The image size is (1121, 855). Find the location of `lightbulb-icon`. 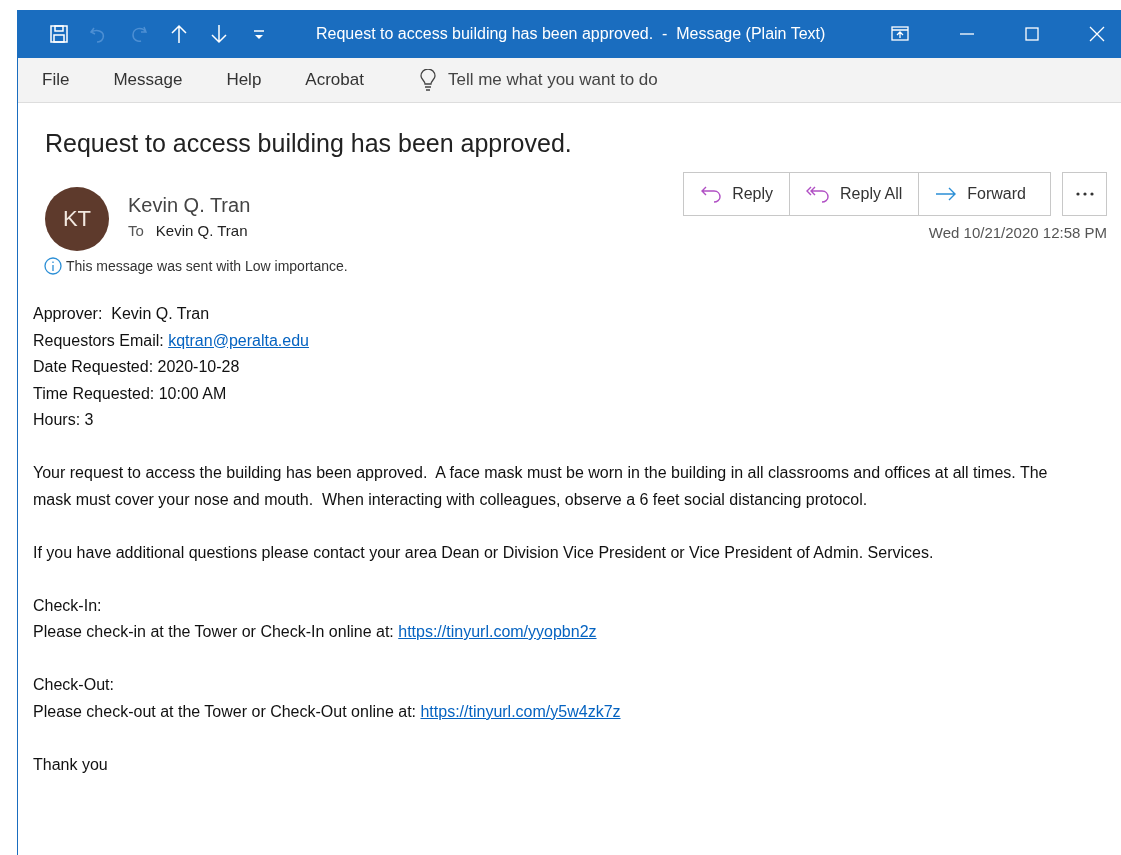

lightbulb-icon is located at coordinates (427, 80).